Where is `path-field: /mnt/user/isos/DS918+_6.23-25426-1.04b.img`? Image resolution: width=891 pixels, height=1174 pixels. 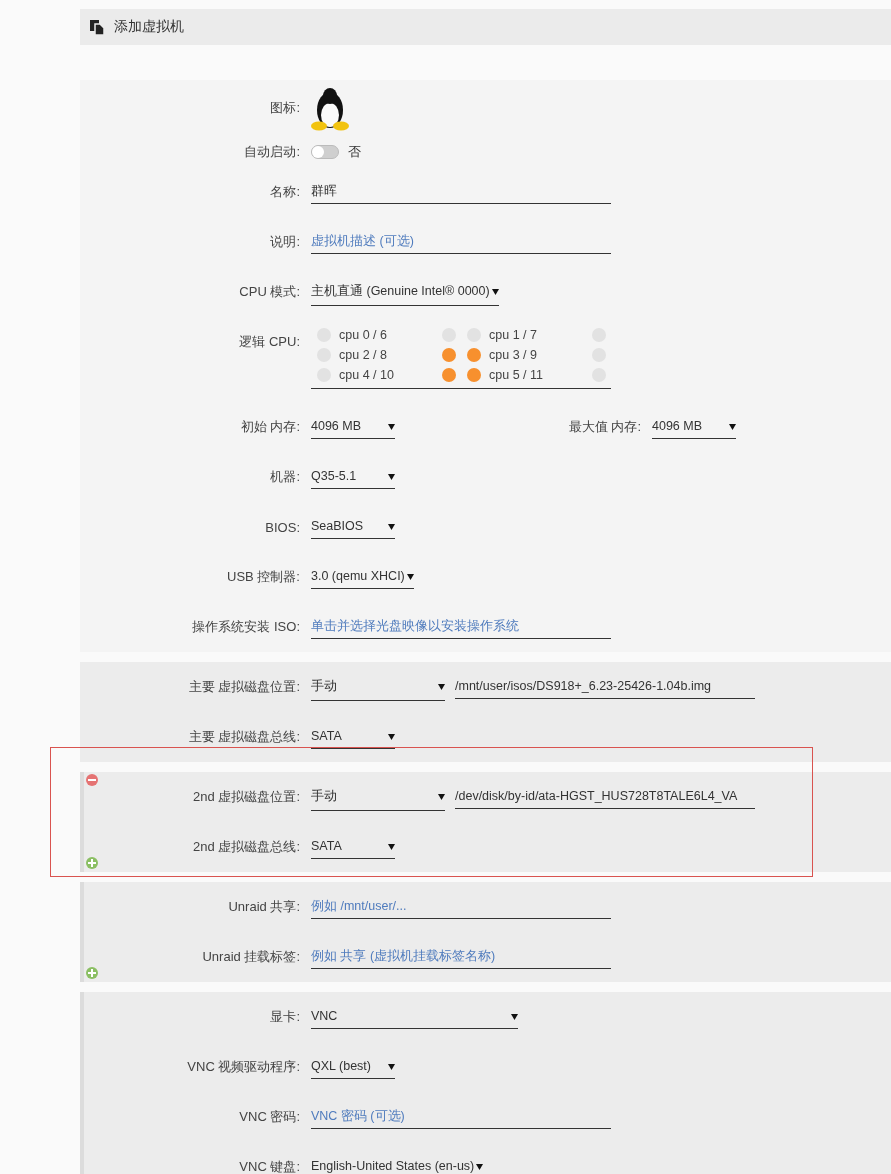
path-field: /mnt/user/isos/DS918+_6.23-25426-1.04b.img is located at coordinates (605, 687).